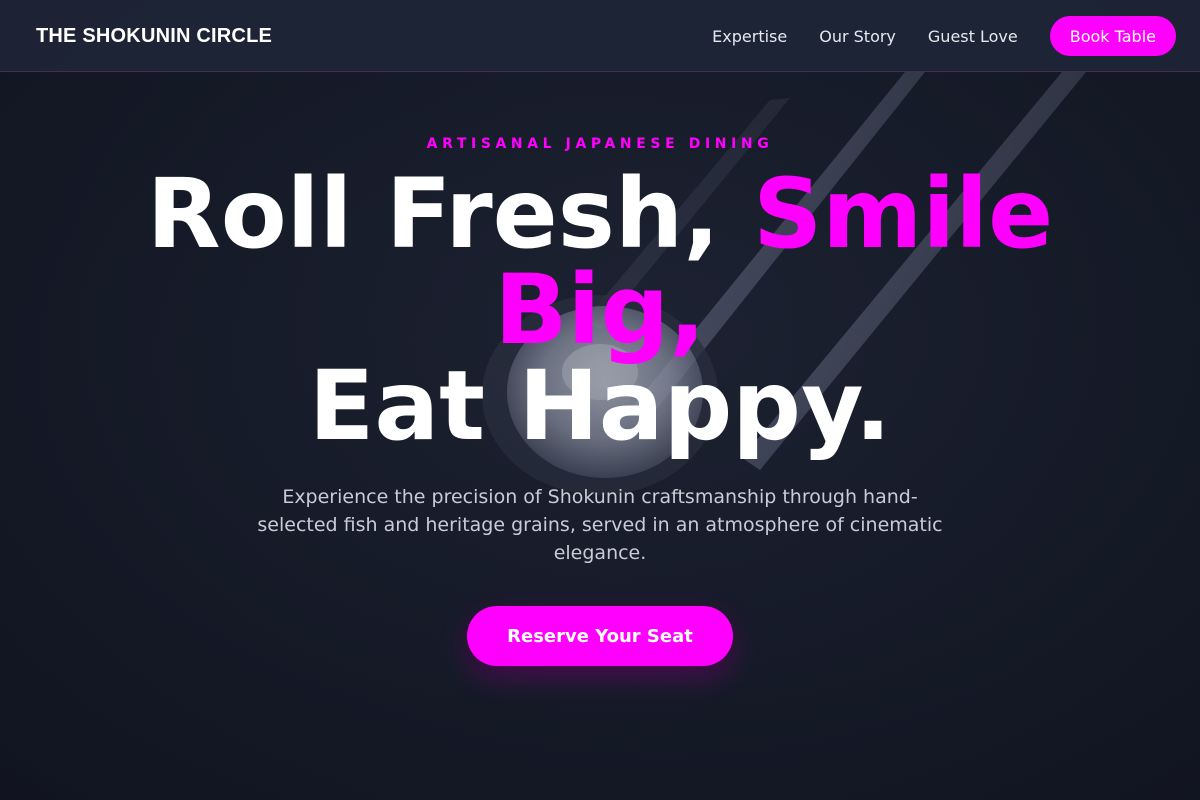  What do you see at coordinates (1112, 36) in the screenshot?
I see `book-table-button: Book Table` at bounding box center [1112, 36].